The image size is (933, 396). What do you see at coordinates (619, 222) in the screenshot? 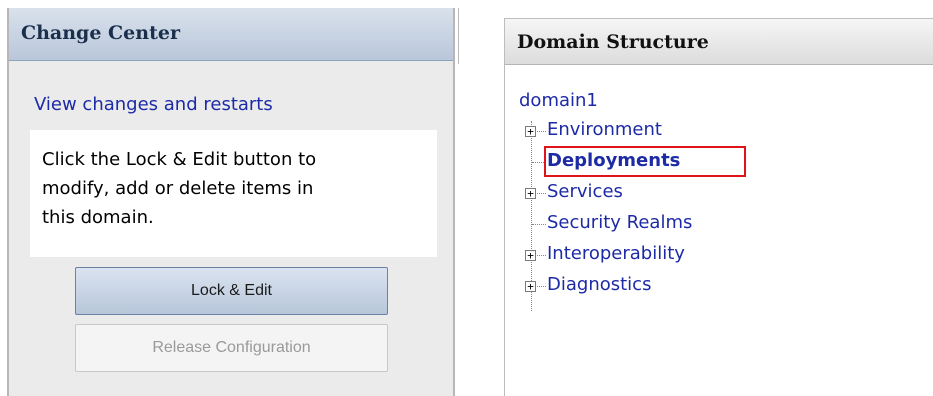
I see `tree-label-security-realms: Security Realms` at bounding box center [619, 222].